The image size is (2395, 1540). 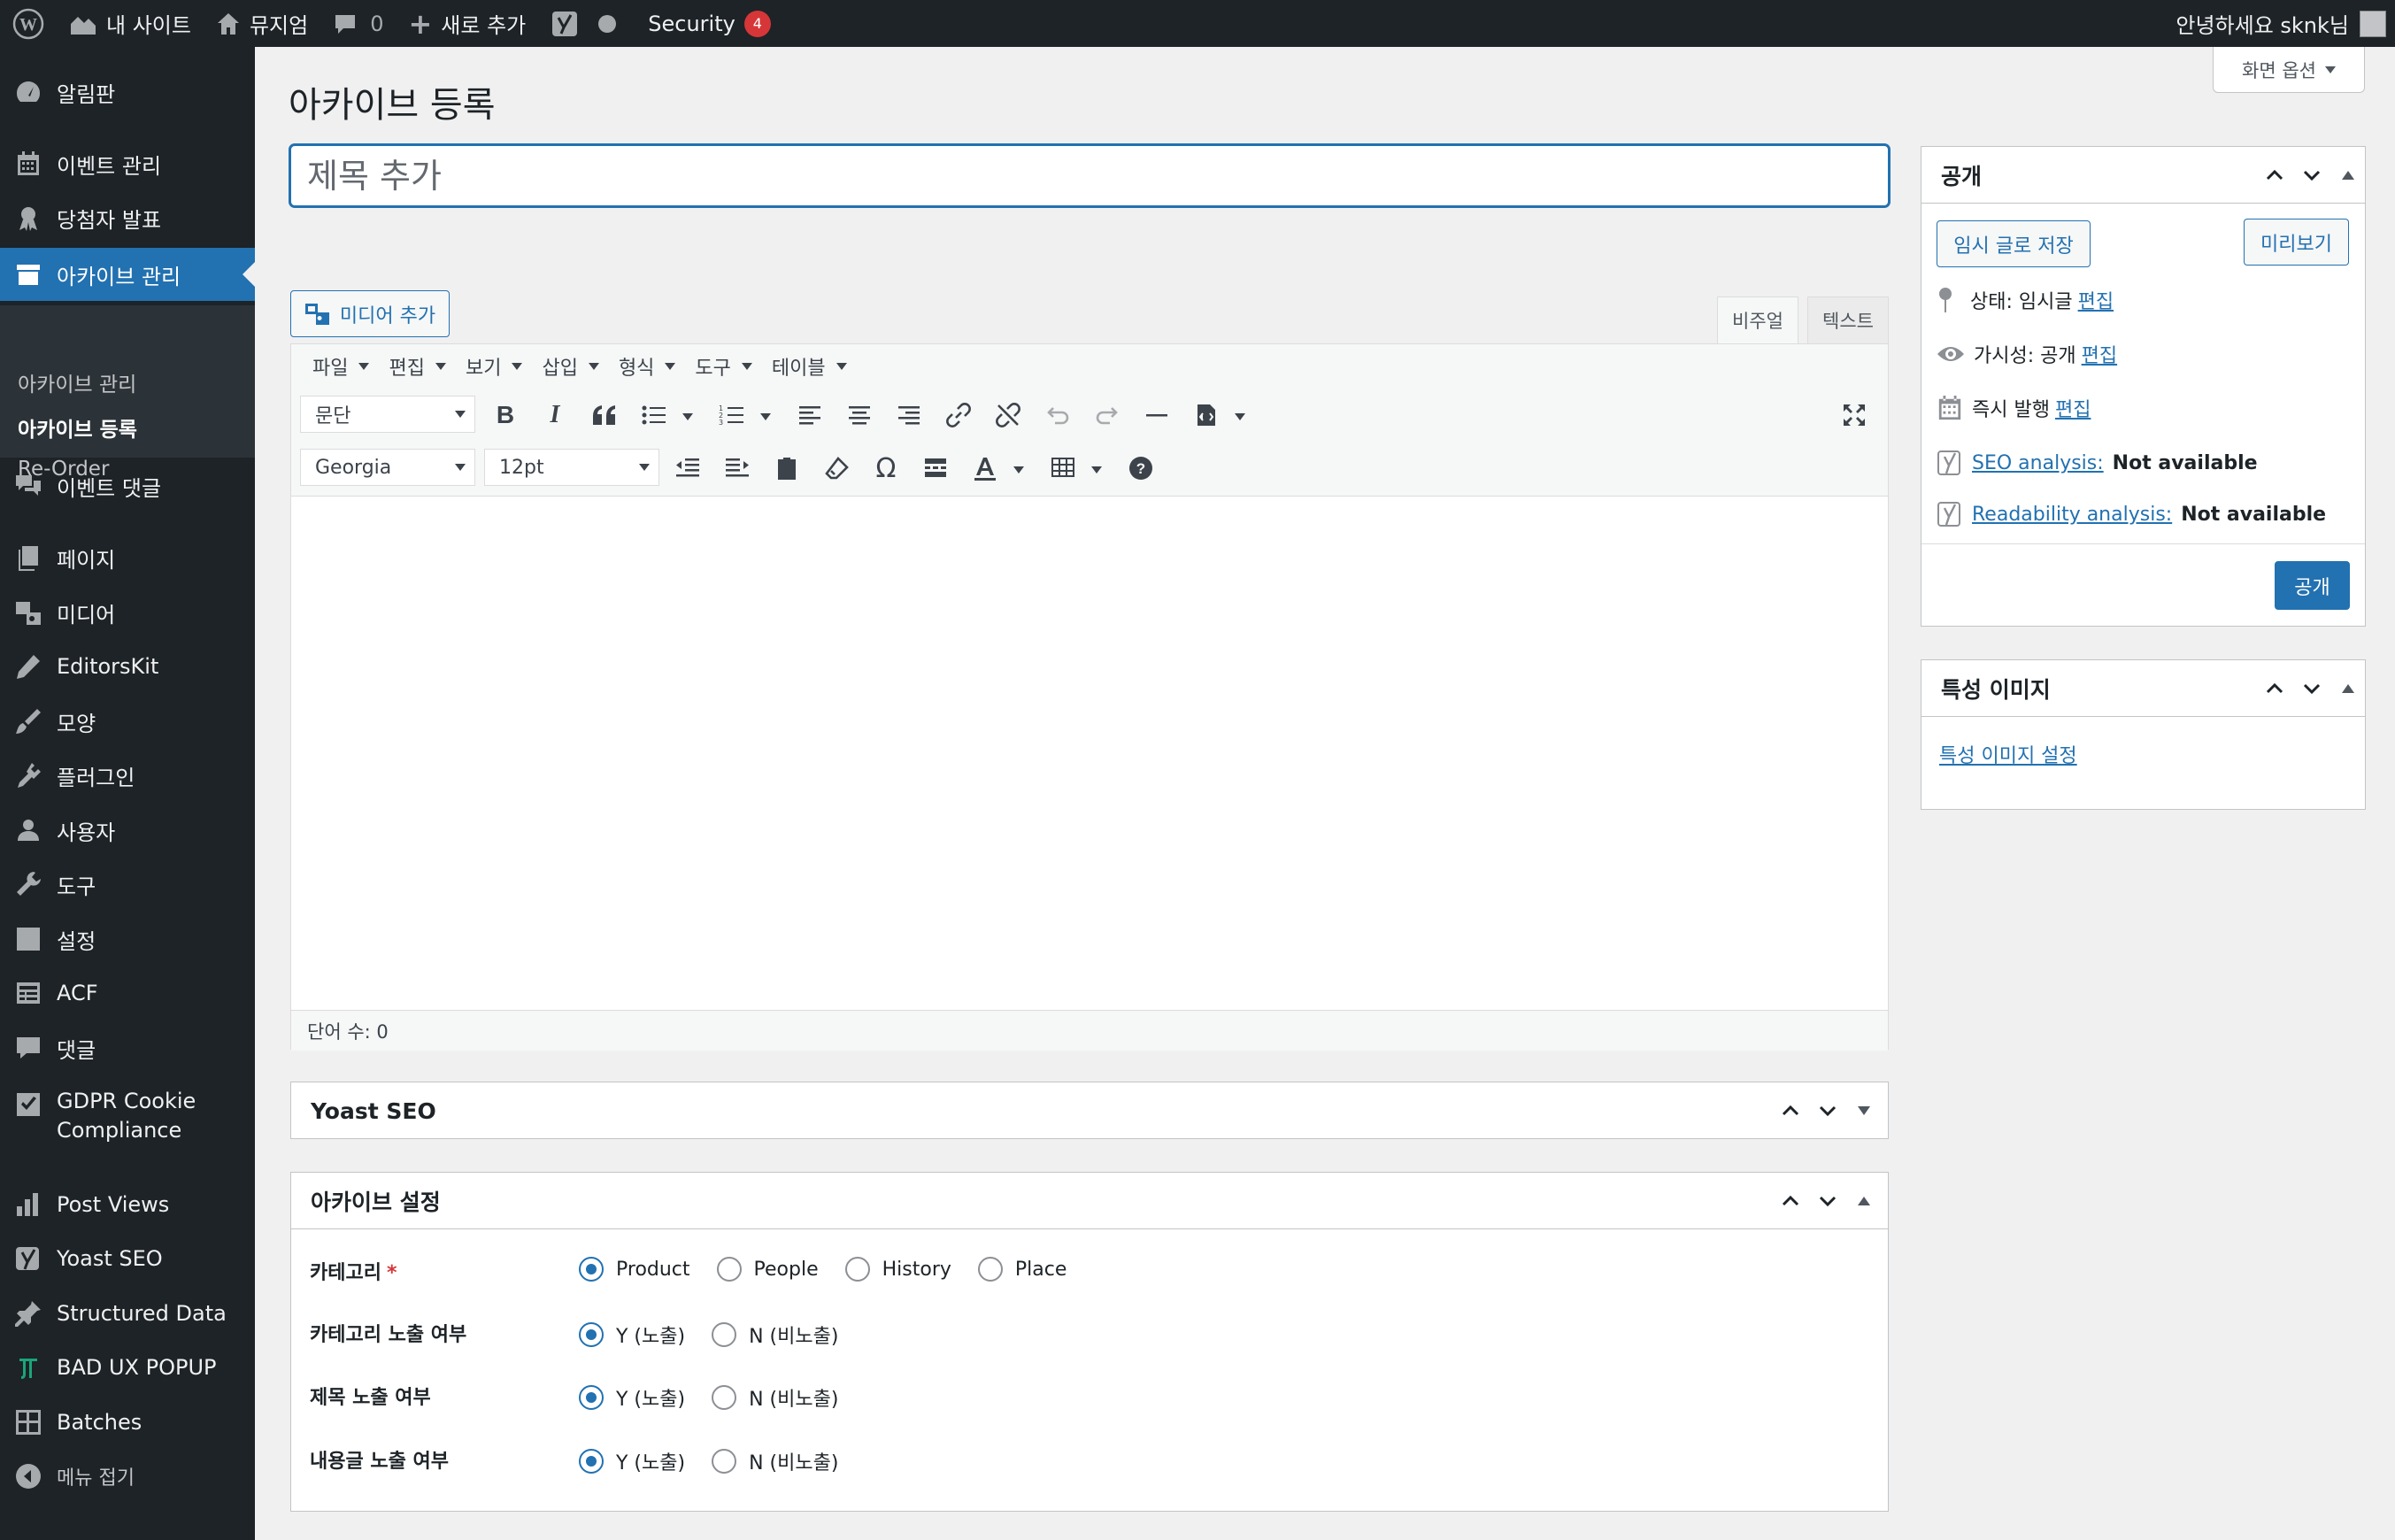 What do you see at coordinates (1854, 415) in the screenshot?
I see `fullscreen-button` at bounding box center [1854, 415].